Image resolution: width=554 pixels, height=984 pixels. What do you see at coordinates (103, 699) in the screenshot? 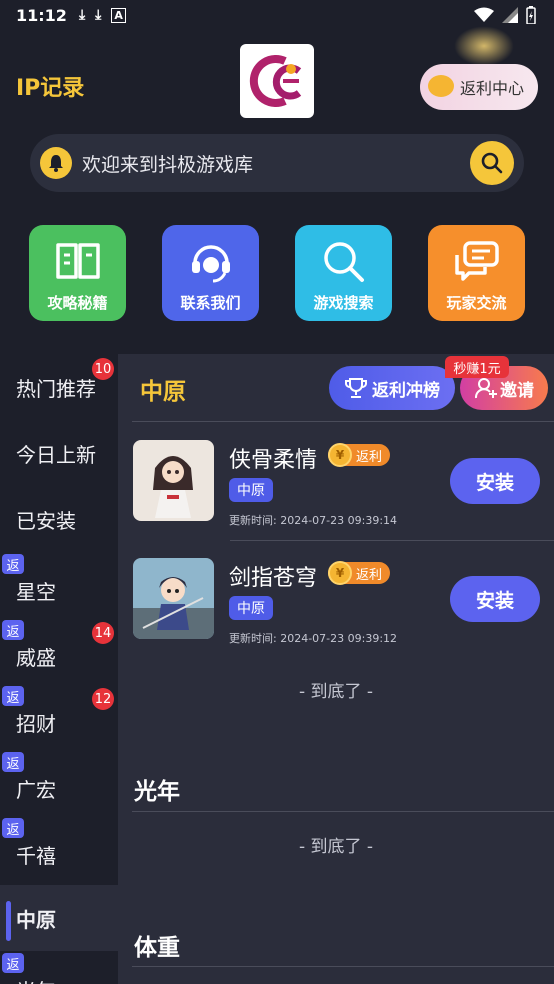
I see `count-badge: 12` at bounding box center [103, 699].